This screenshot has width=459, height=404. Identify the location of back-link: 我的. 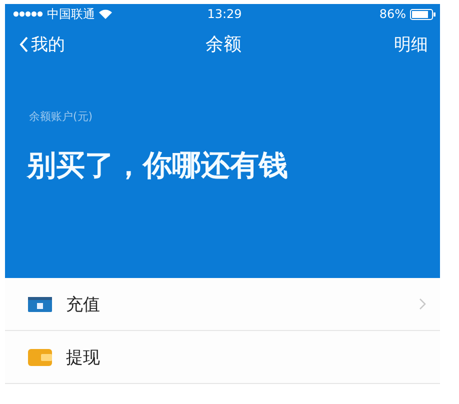
(112, 44).